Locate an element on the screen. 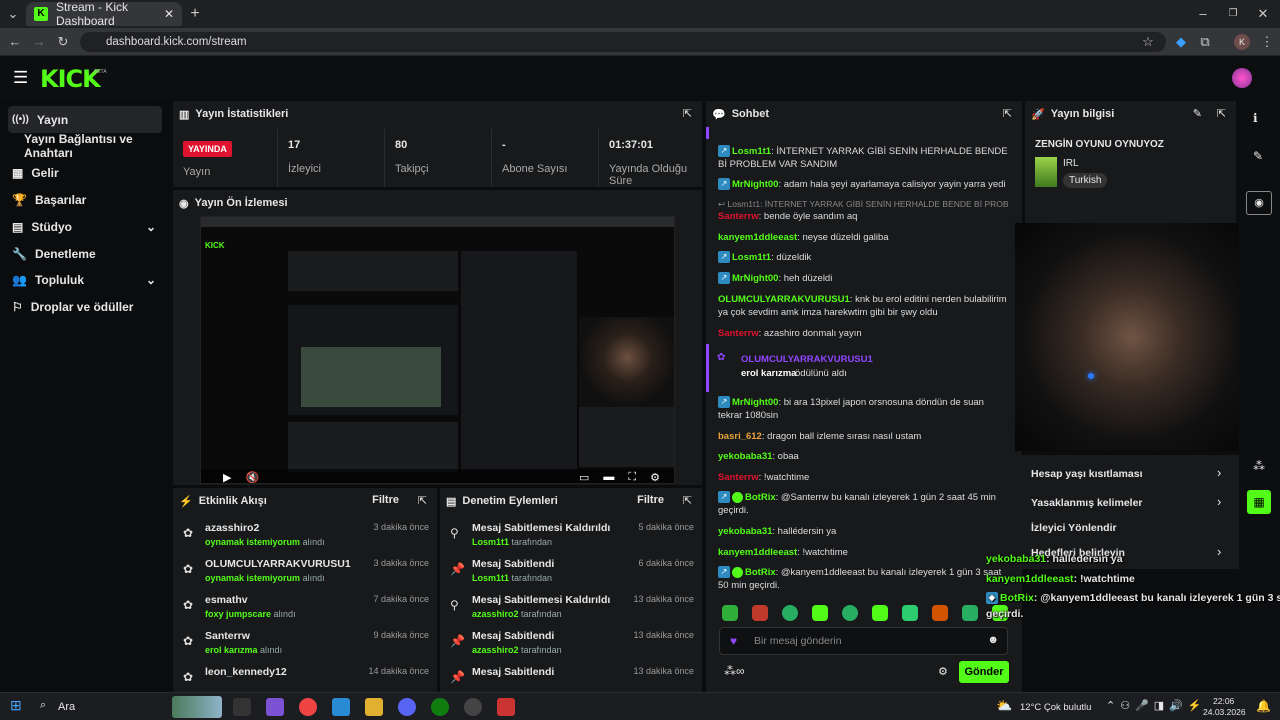 This screenshot has height=720, width=1280. emoji-icon: ☻ is located at coordinates (993, 640).